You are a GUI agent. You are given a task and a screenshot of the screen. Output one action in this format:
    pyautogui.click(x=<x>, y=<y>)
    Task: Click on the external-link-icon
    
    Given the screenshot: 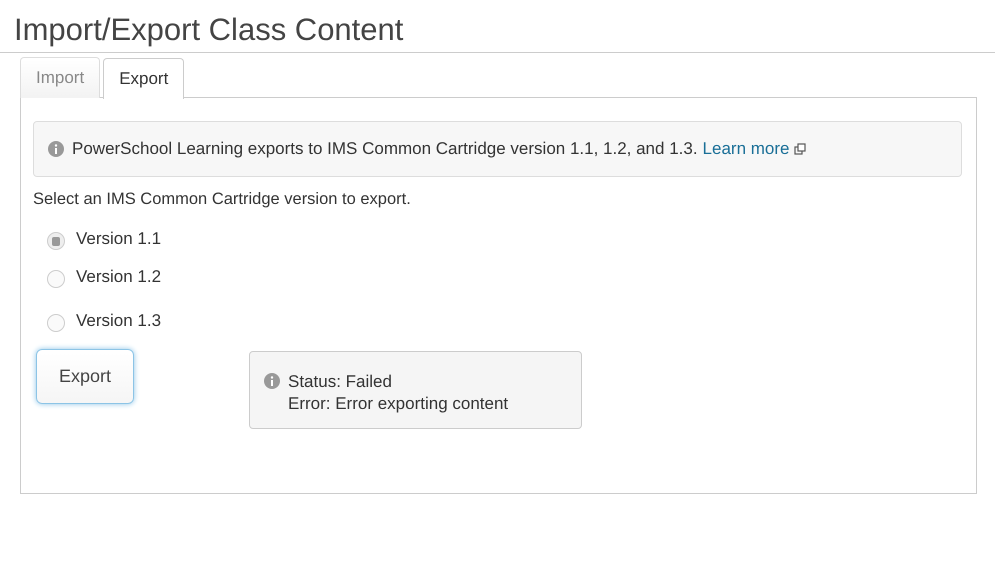 What is the action you would take?
    pyautogui.click(x=800, y=149)
    